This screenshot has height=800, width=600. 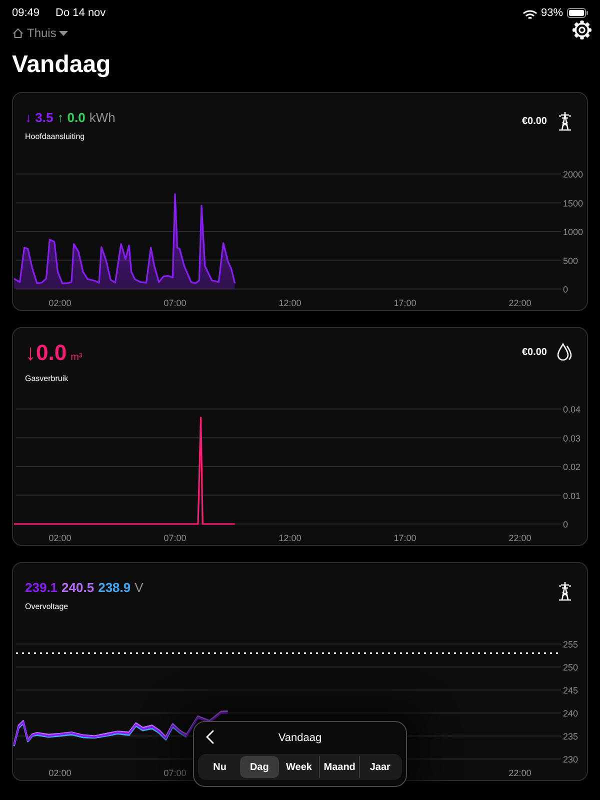 I want to click on status-time: 09:49, so click(x=26, y=13).